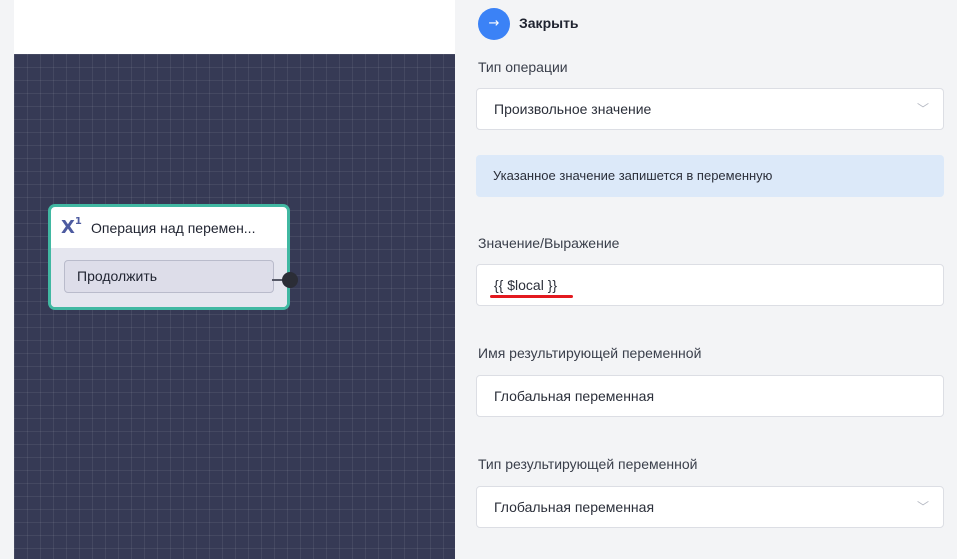 The height and width of the screenshot is (559, 957). I want to click on result-type-select: Глобальная переменная ﹀, so click(710, 507).